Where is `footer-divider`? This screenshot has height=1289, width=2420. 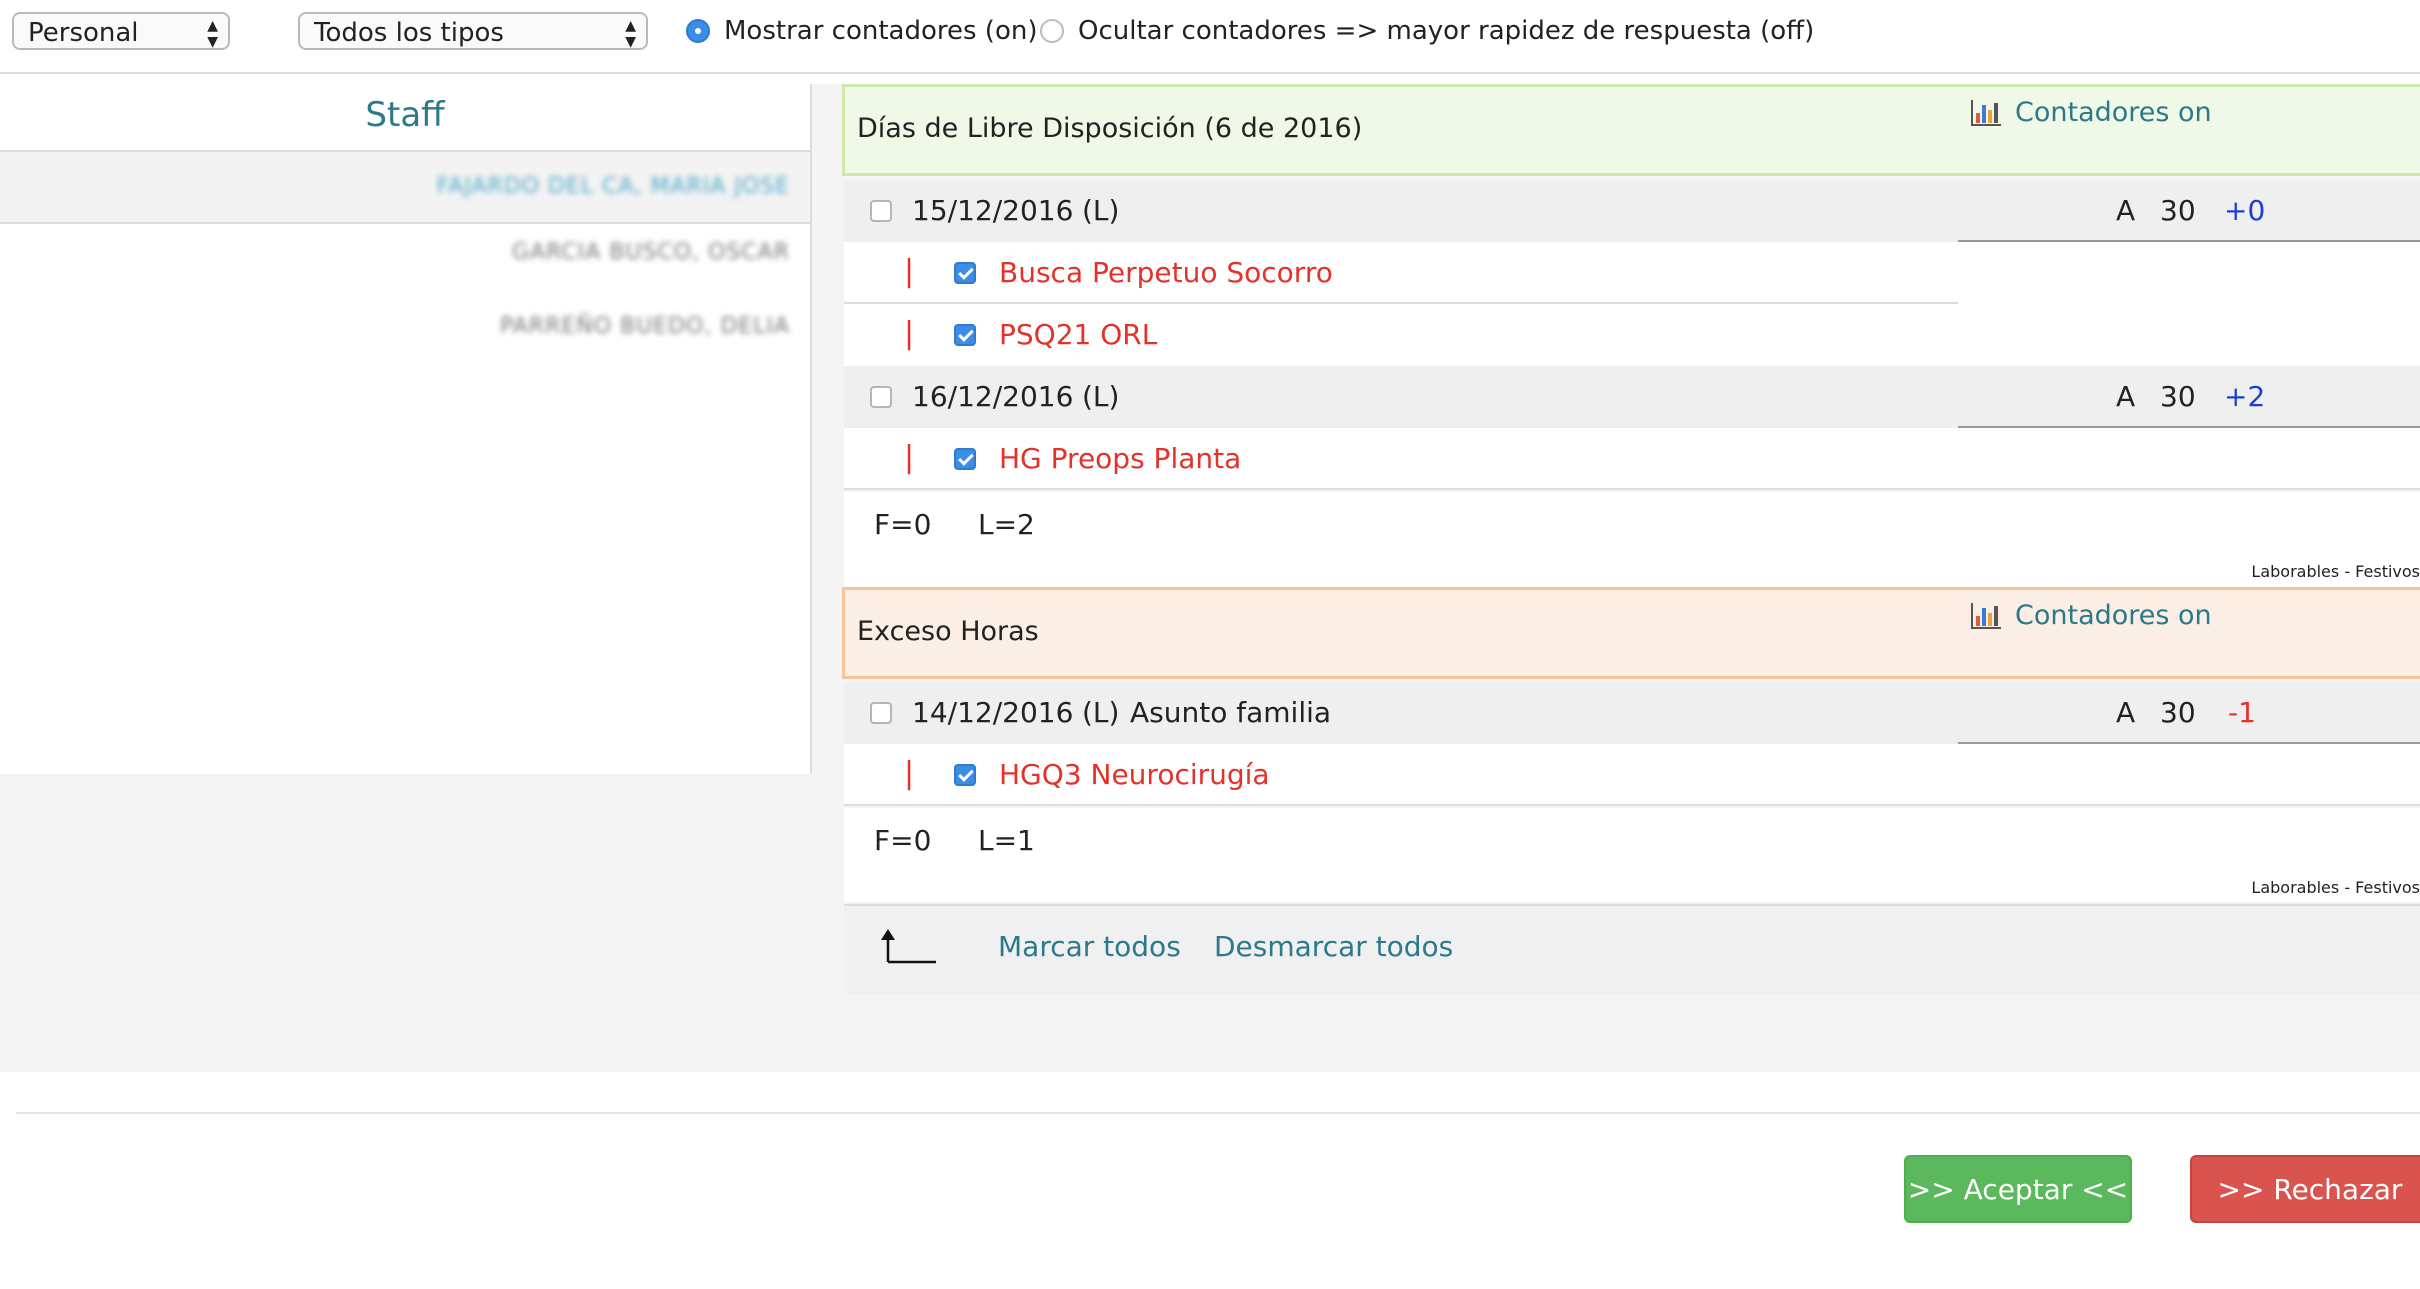
footer-divider is located at coordinates (1218, 1113).